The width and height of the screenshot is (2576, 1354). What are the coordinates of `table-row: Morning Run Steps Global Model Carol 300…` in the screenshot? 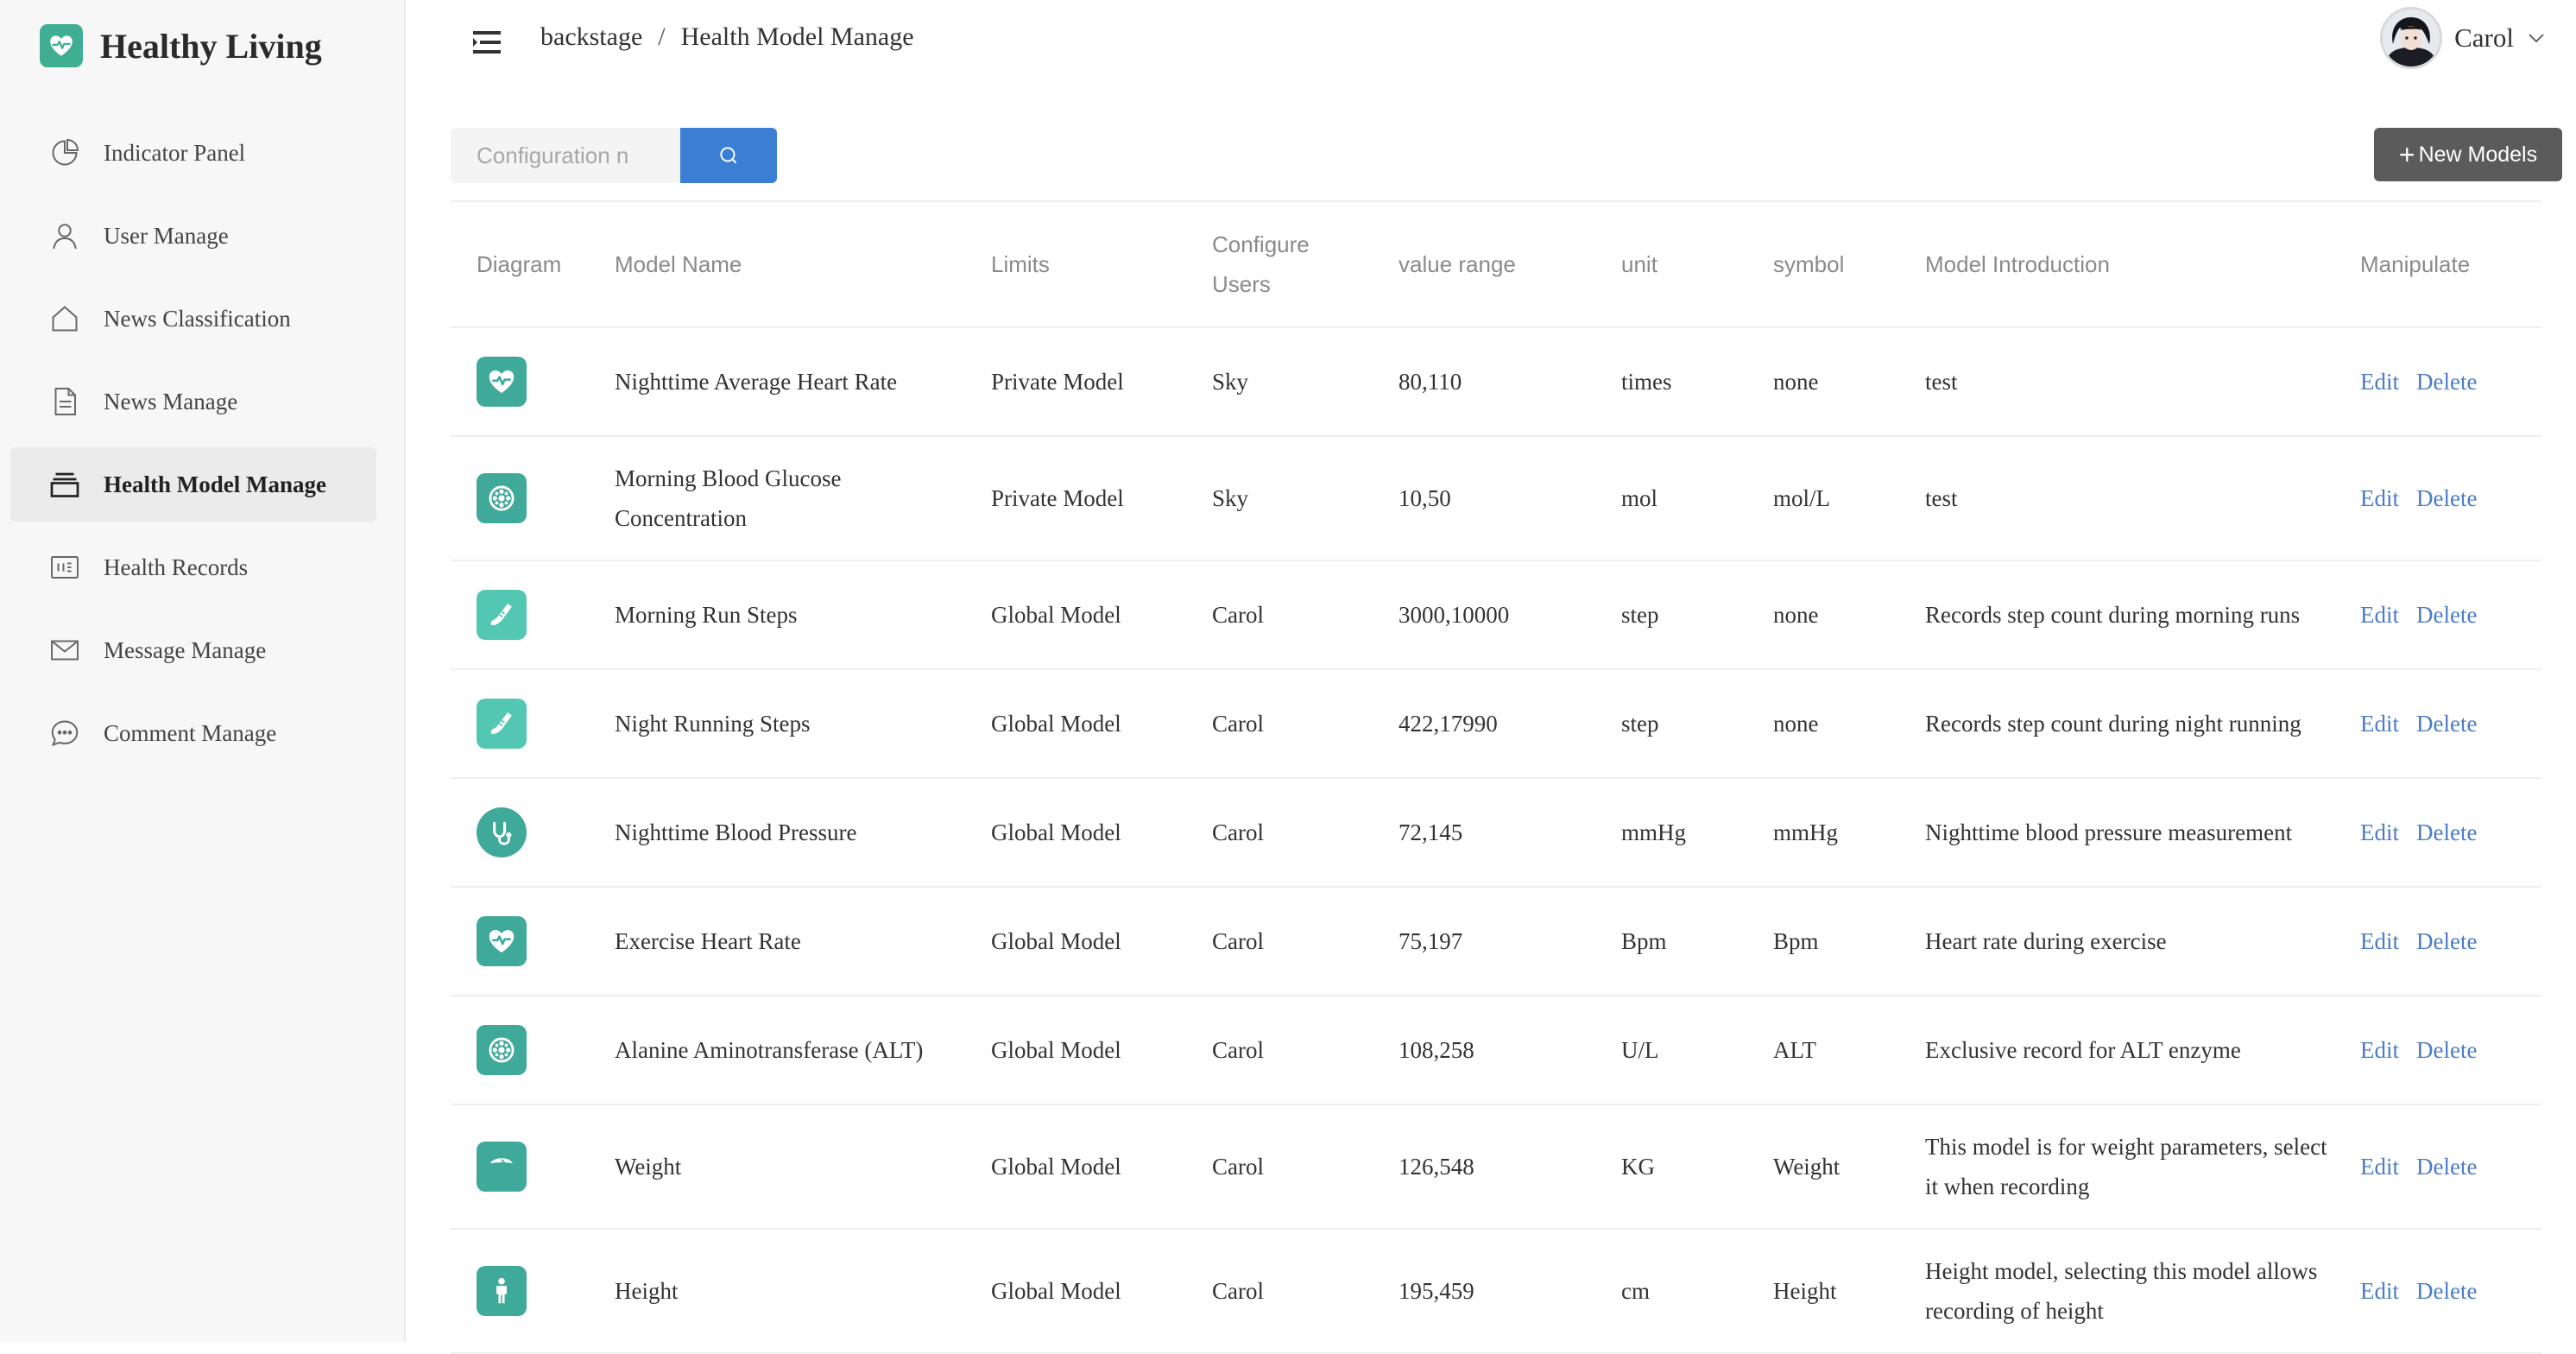 It's located at (1496, 615).